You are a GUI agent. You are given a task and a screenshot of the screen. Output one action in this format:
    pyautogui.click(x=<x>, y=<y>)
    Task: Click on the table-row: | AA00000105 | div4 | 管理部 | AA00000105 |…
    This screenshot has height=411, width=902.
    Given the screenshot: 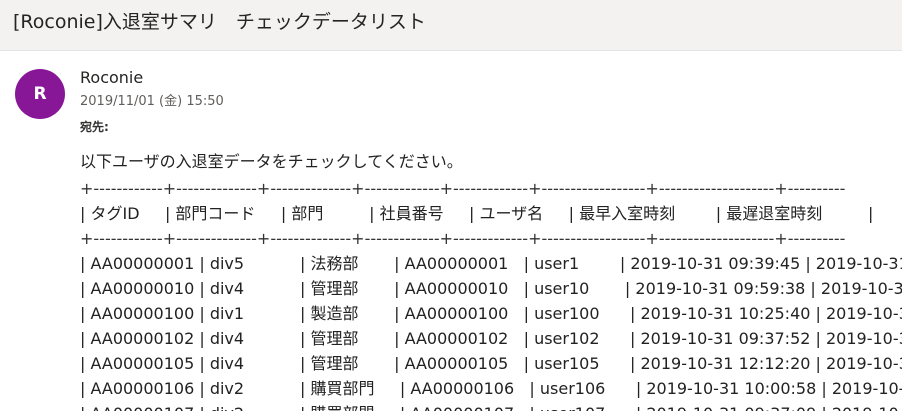 What is the action you would take?
    pyautogui.click(x=491, y=363)
    